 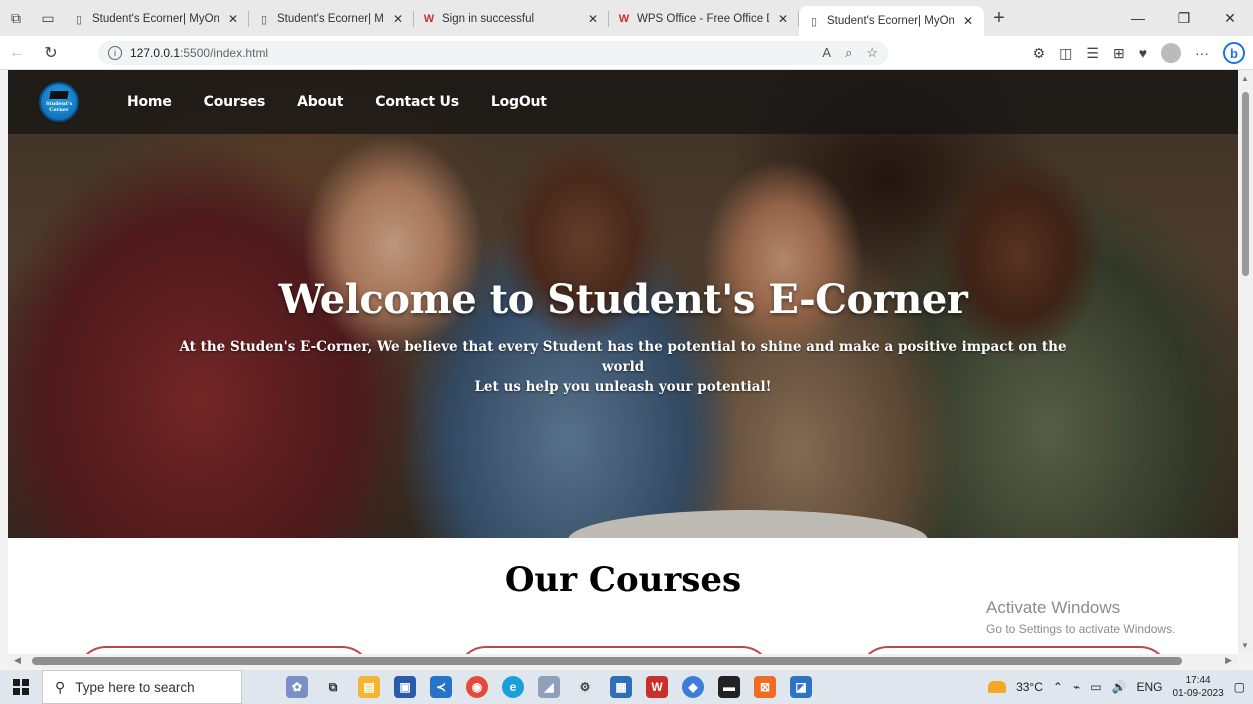 I want to click on scroll-up-arrow: ▲, so click(x=1245, y=78).